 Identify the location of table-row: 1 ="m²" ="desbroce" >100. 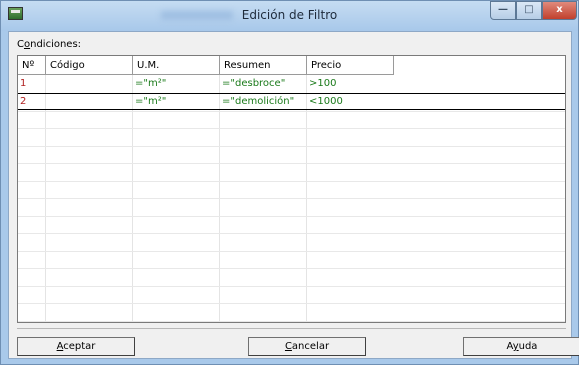
(291, 84).